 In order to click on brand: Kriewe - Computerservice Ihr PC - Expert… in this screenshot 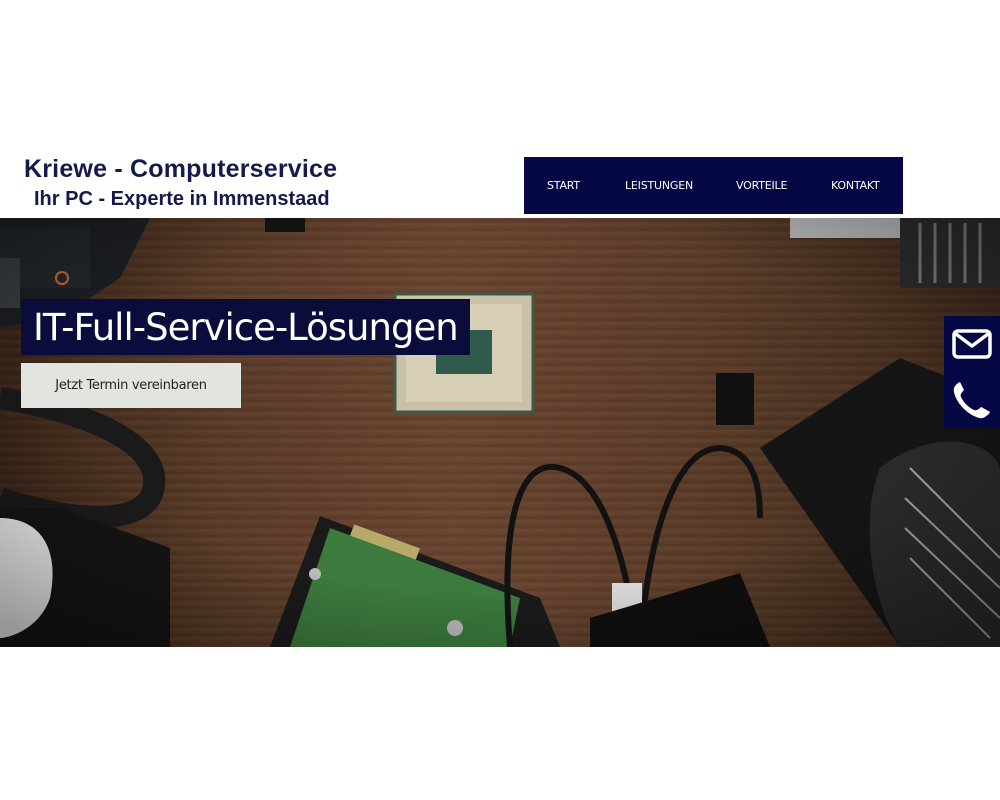, I will do `click(224, 183)`.